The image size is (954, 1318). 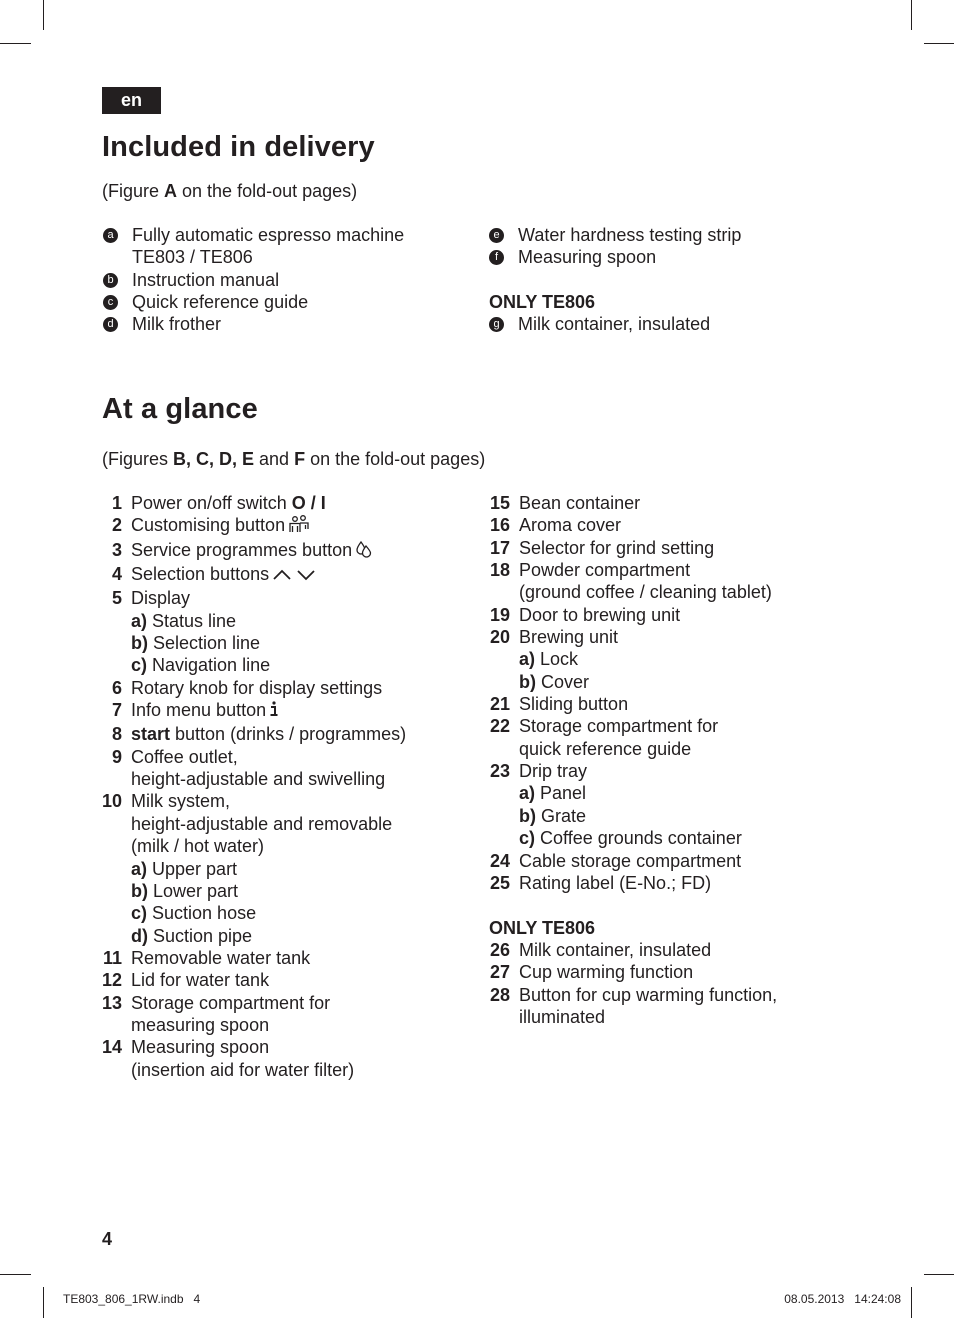 What do you see at coordinates (499, 860) in the screenshot?
I see `part-number: 24` at bounding box center [499, 860].